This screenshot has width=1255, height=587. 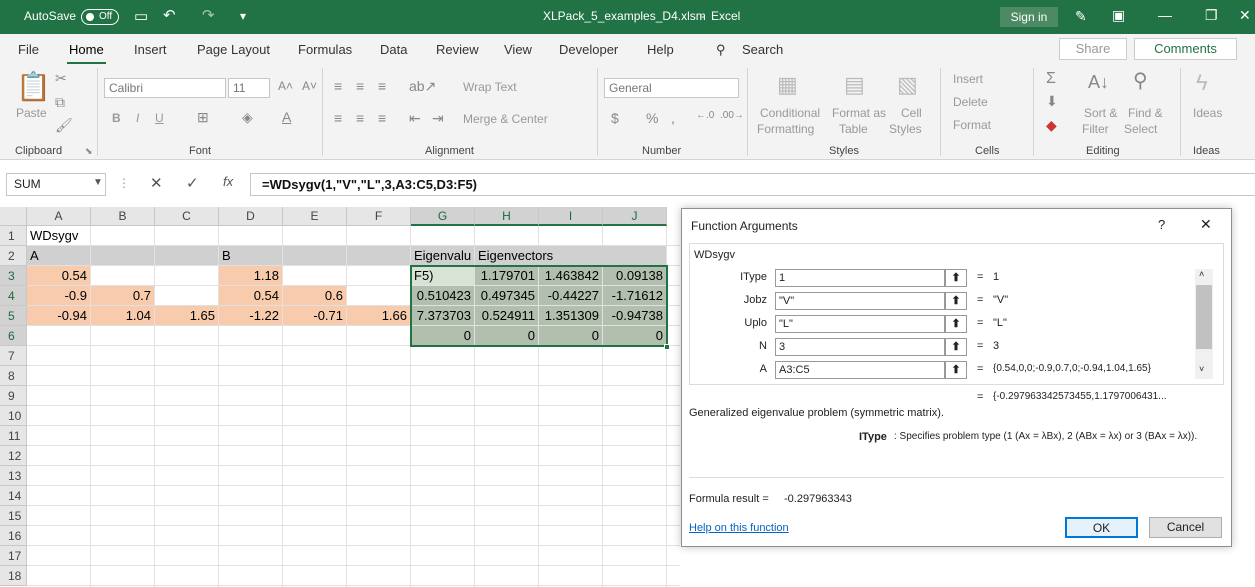 What do you see at coordinates (251, 316) in the screenshot?
I see `cell-d5: -1.22` at bounding box center [251, 316].